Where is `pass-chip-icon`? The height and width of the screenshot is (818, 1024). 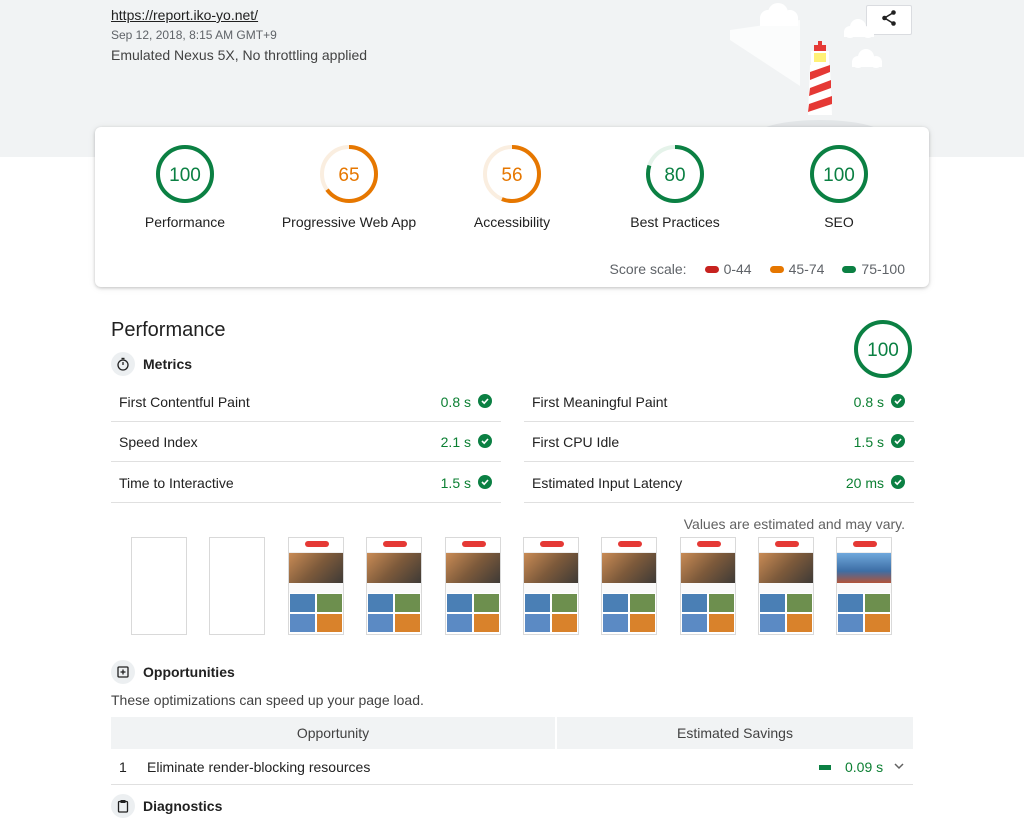
pass-chip-icon is located at coordinates (849, 269).